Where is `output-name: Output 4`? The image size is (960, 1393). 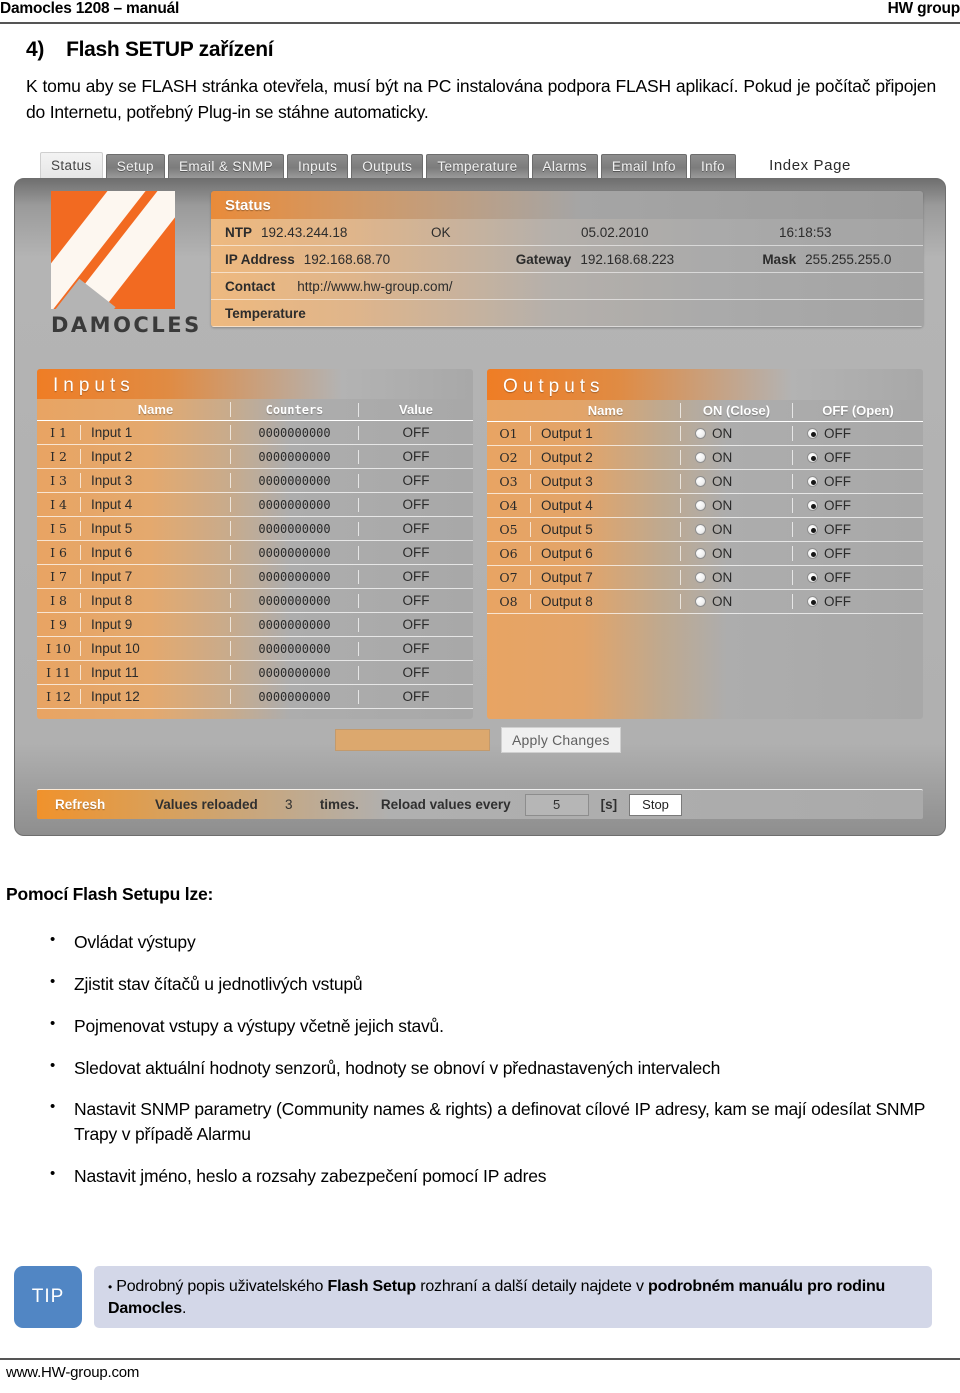 output-name: Output 4 is located at coordinates (606, 505).